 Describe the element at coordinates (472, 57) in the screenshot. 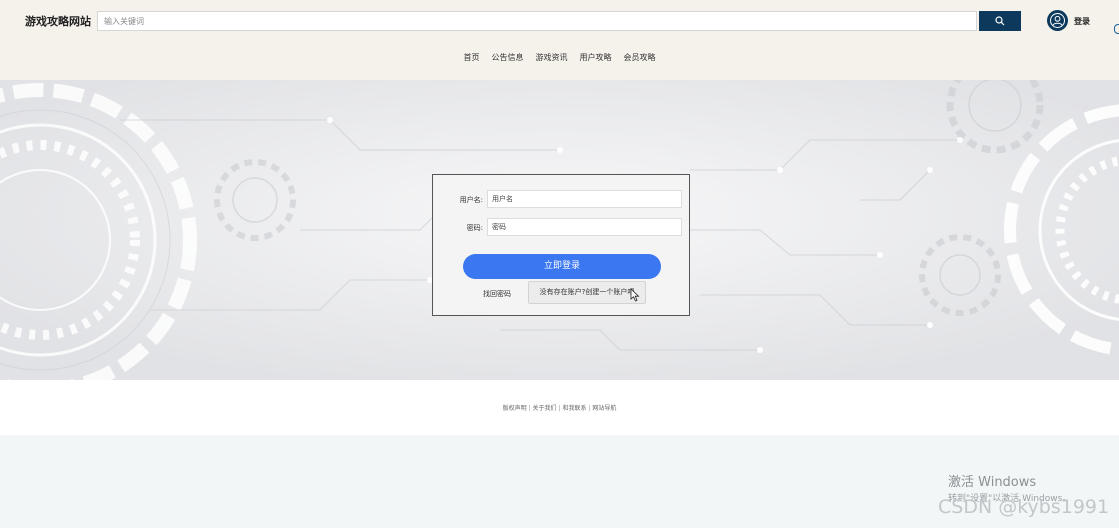

I see `nav-item-home: 首页` at that location.